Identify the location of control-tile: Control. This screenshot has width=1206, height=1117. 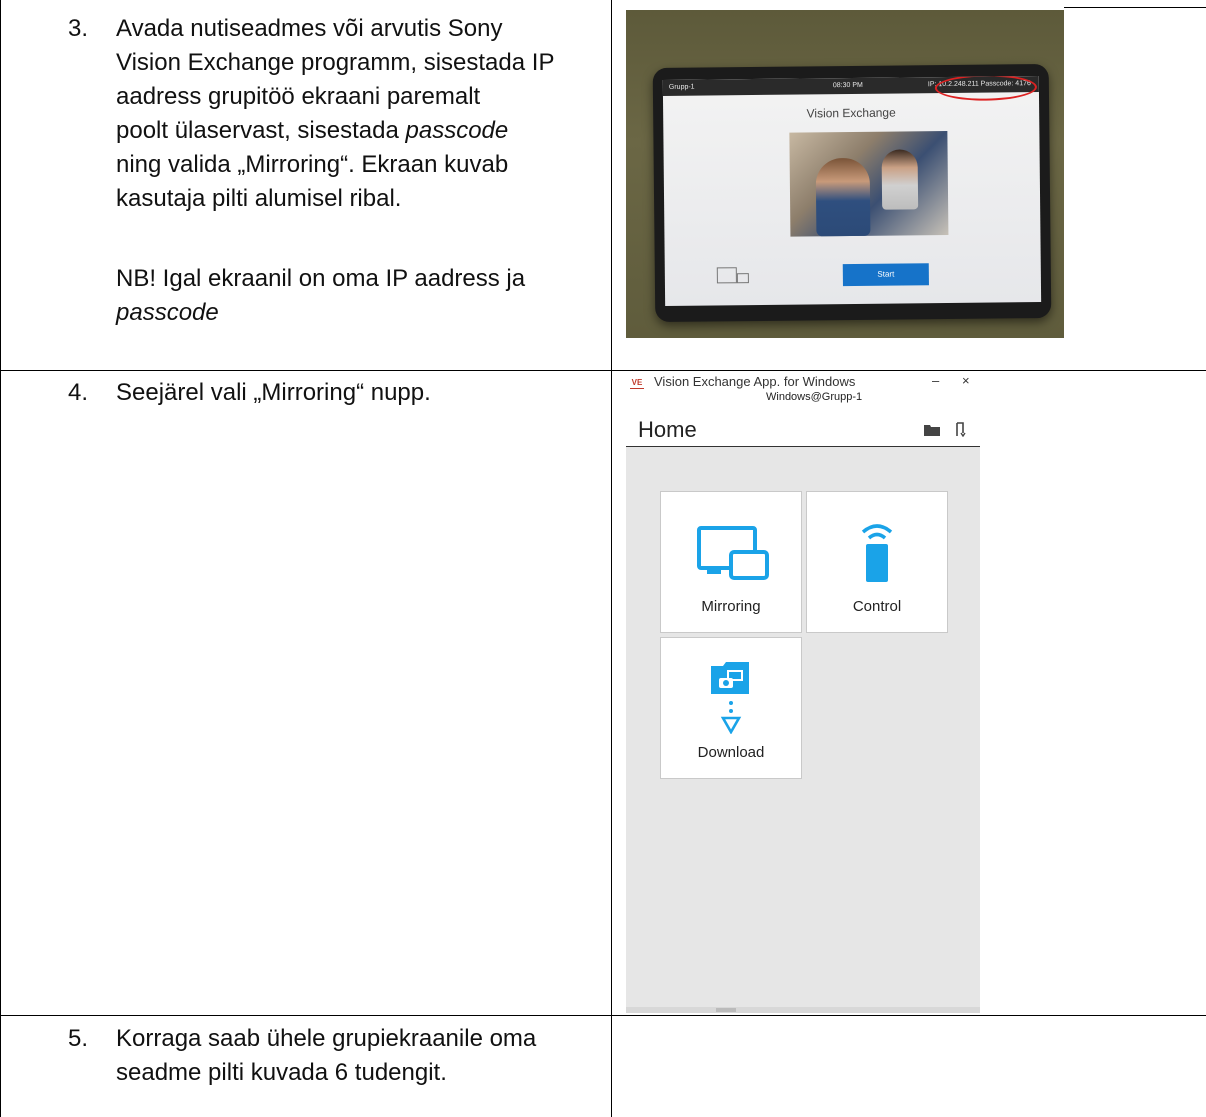
(877, 562).